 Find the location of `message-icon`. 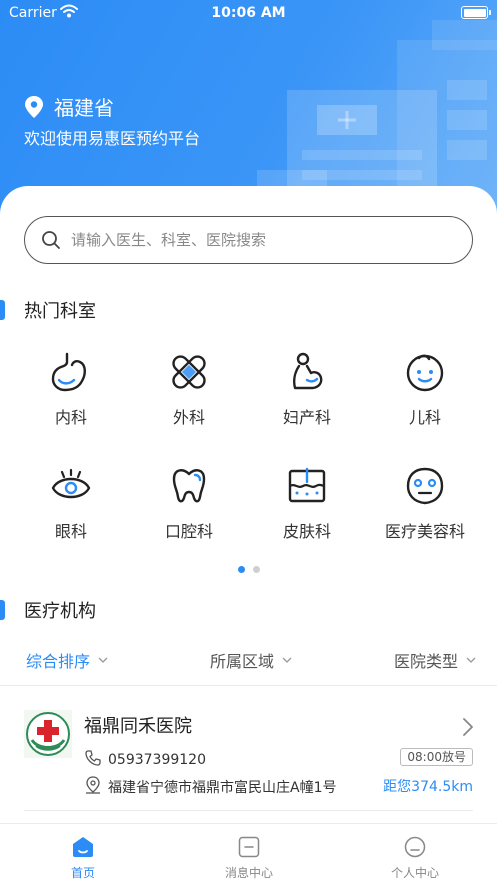

message-icon is located at coordinates (249, 847).